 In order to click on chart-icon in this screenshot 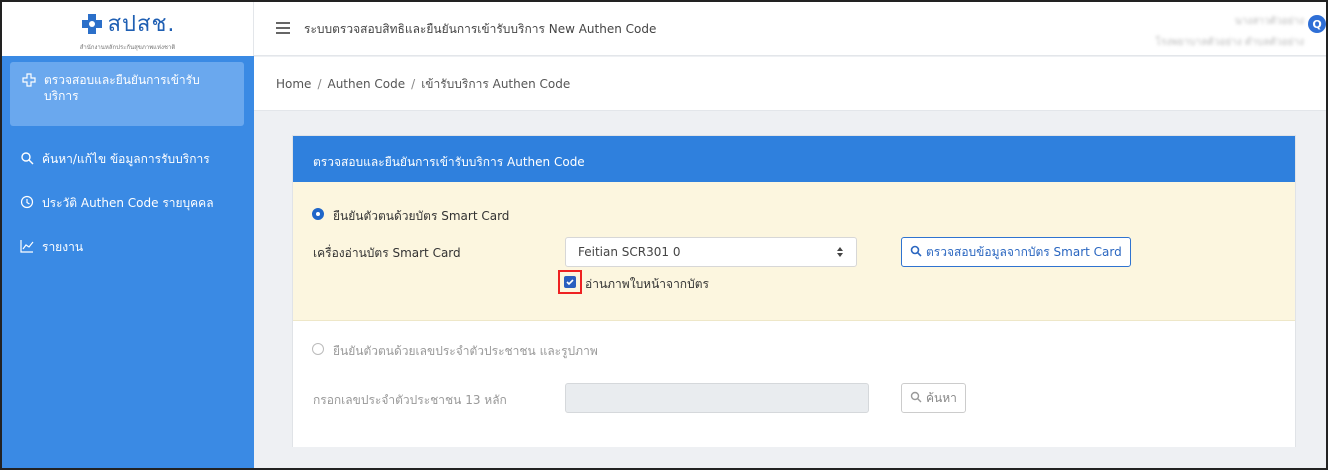, I will do `click(27, 246)`.